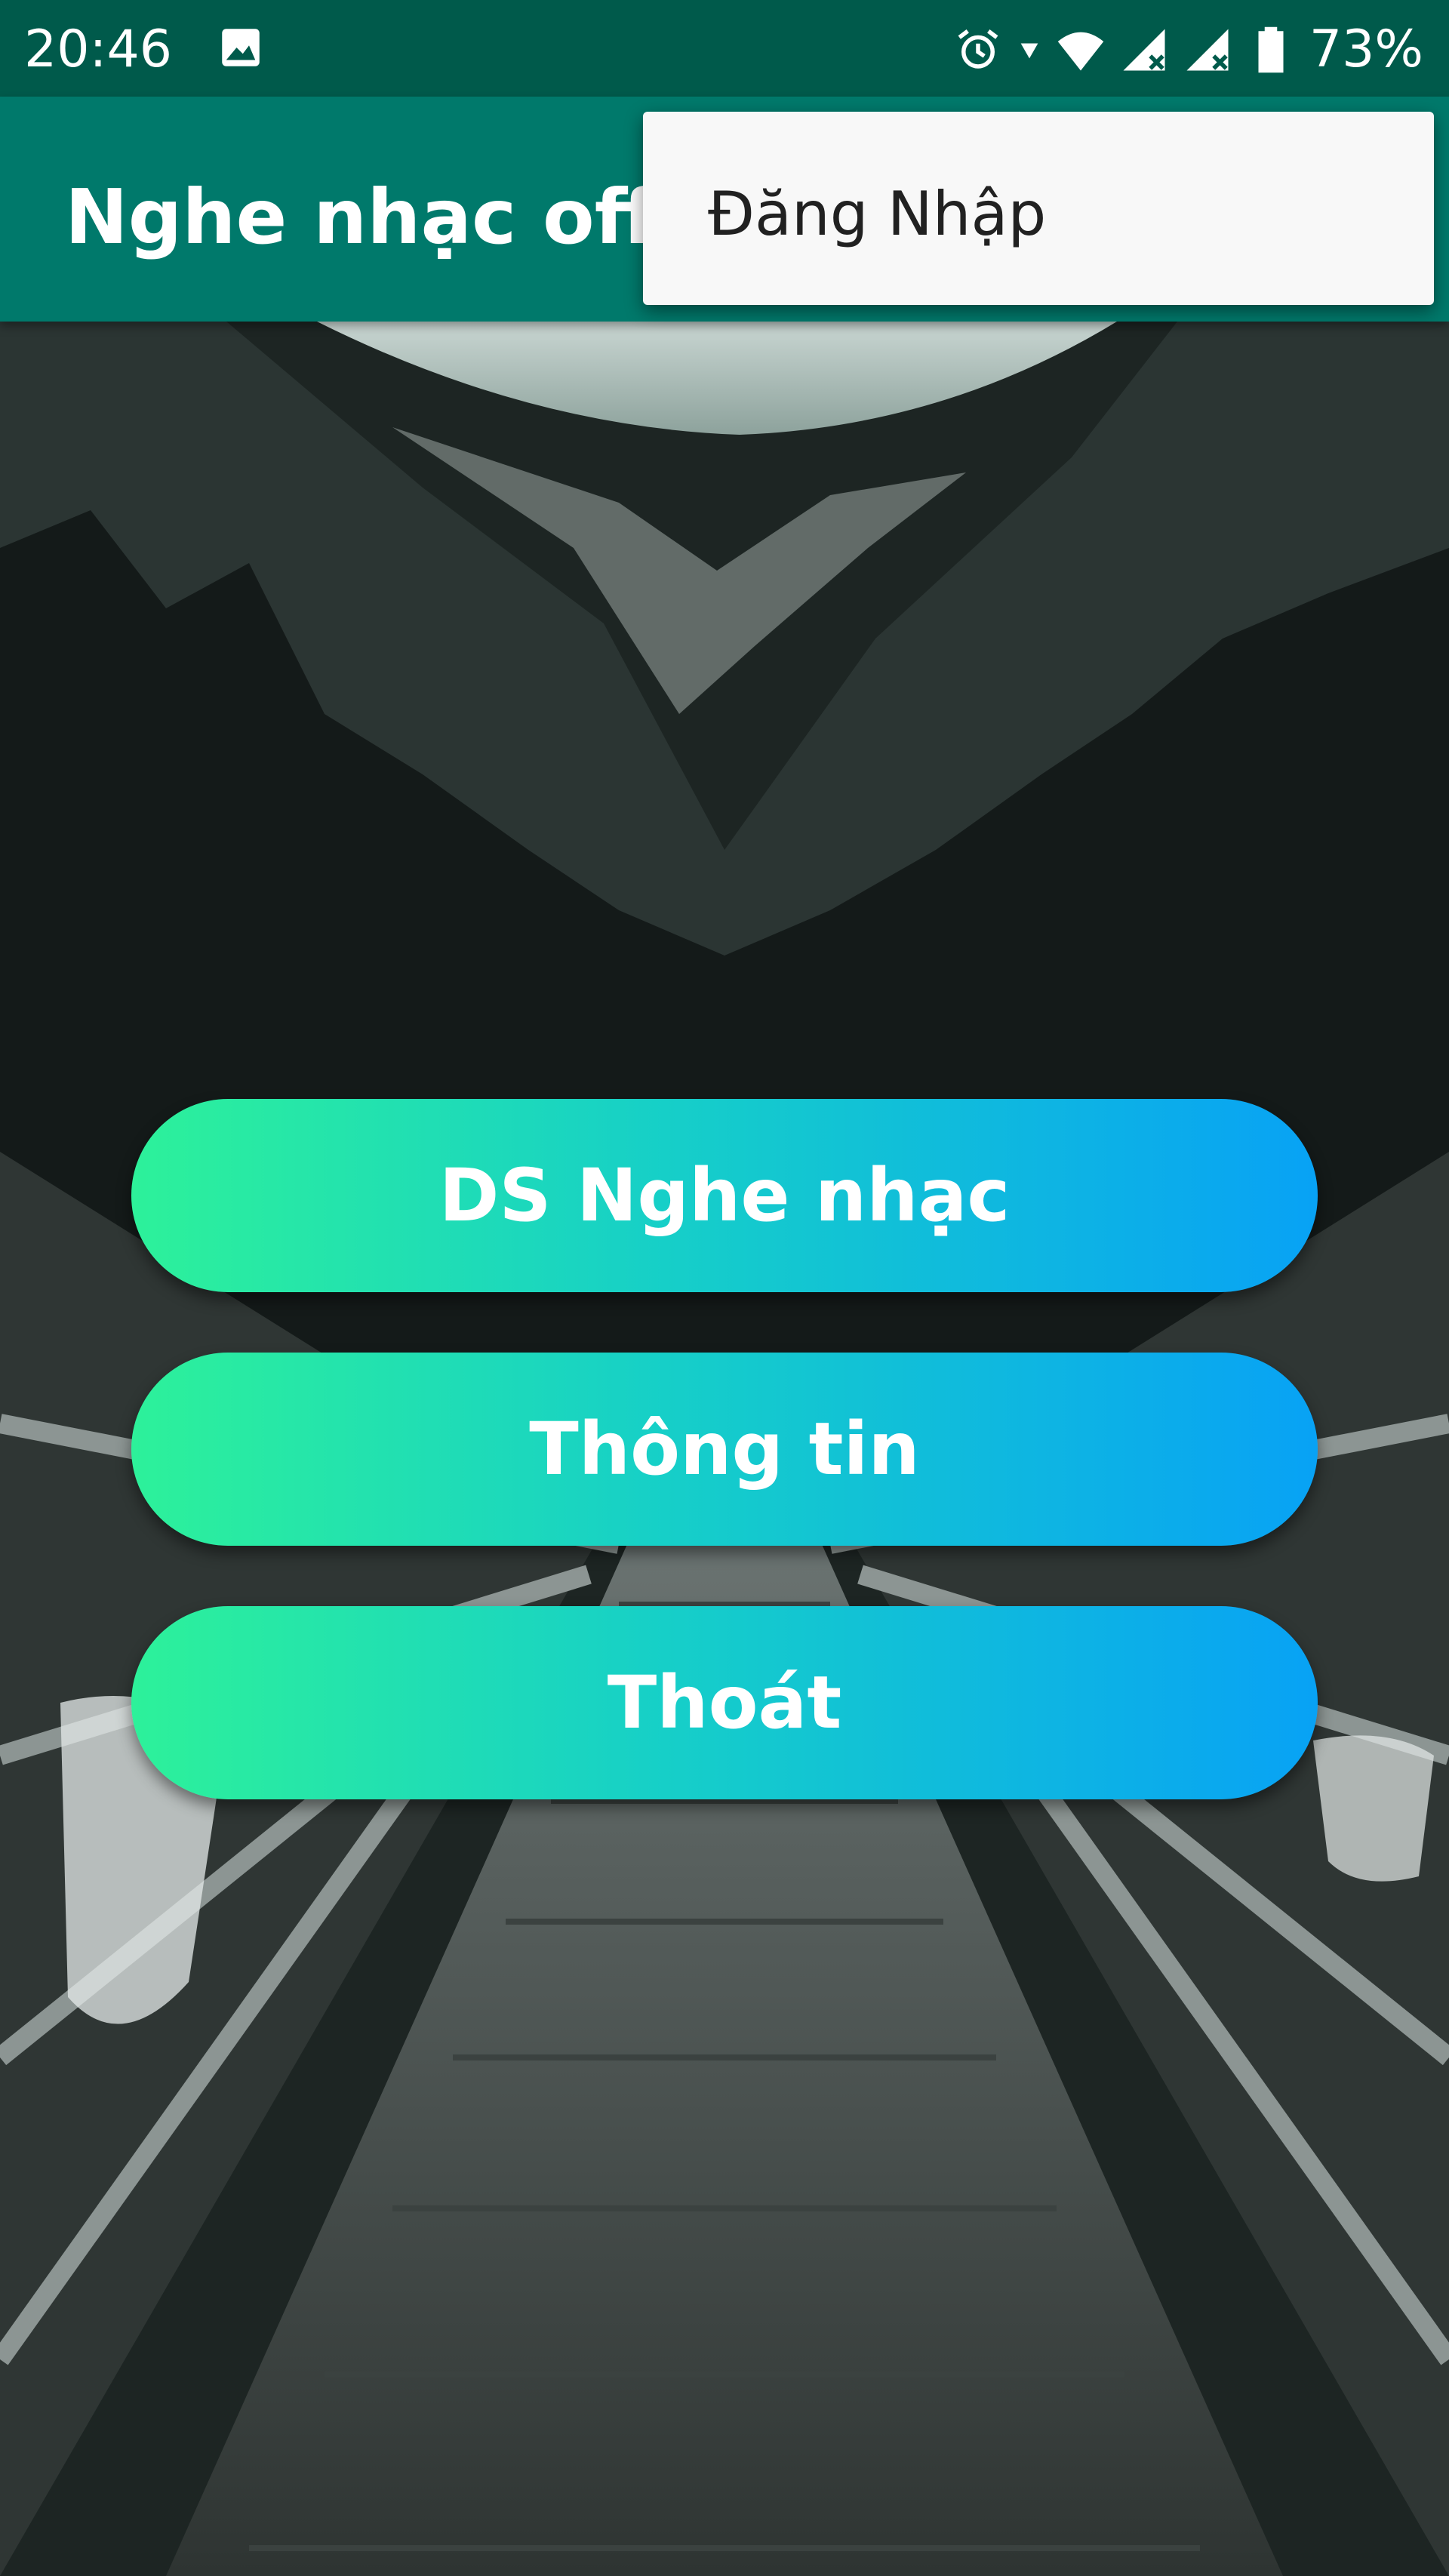  I want to click on data-arrow-icon, so click(1029, 51).